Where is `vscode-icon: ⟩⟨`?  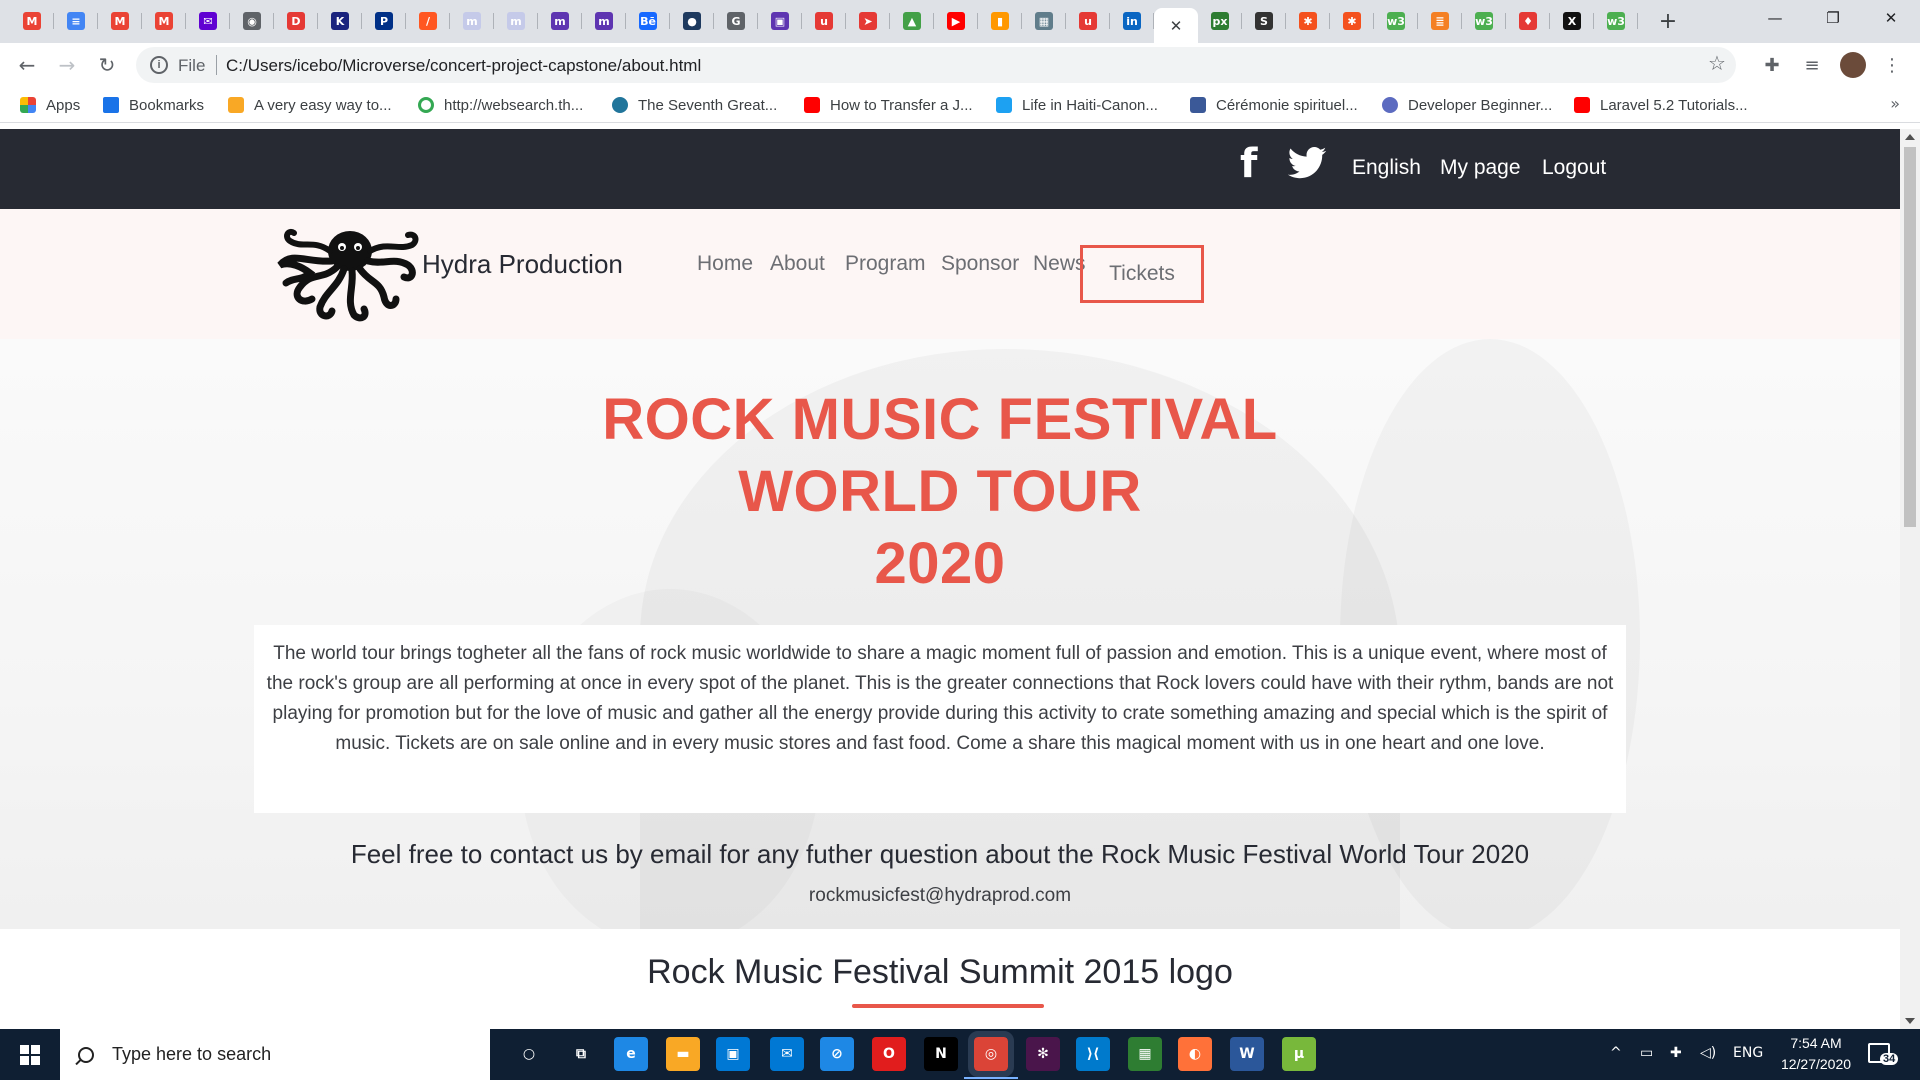
vscode-icon: ⟩⟨ is located at coordinates (1093, 1054).